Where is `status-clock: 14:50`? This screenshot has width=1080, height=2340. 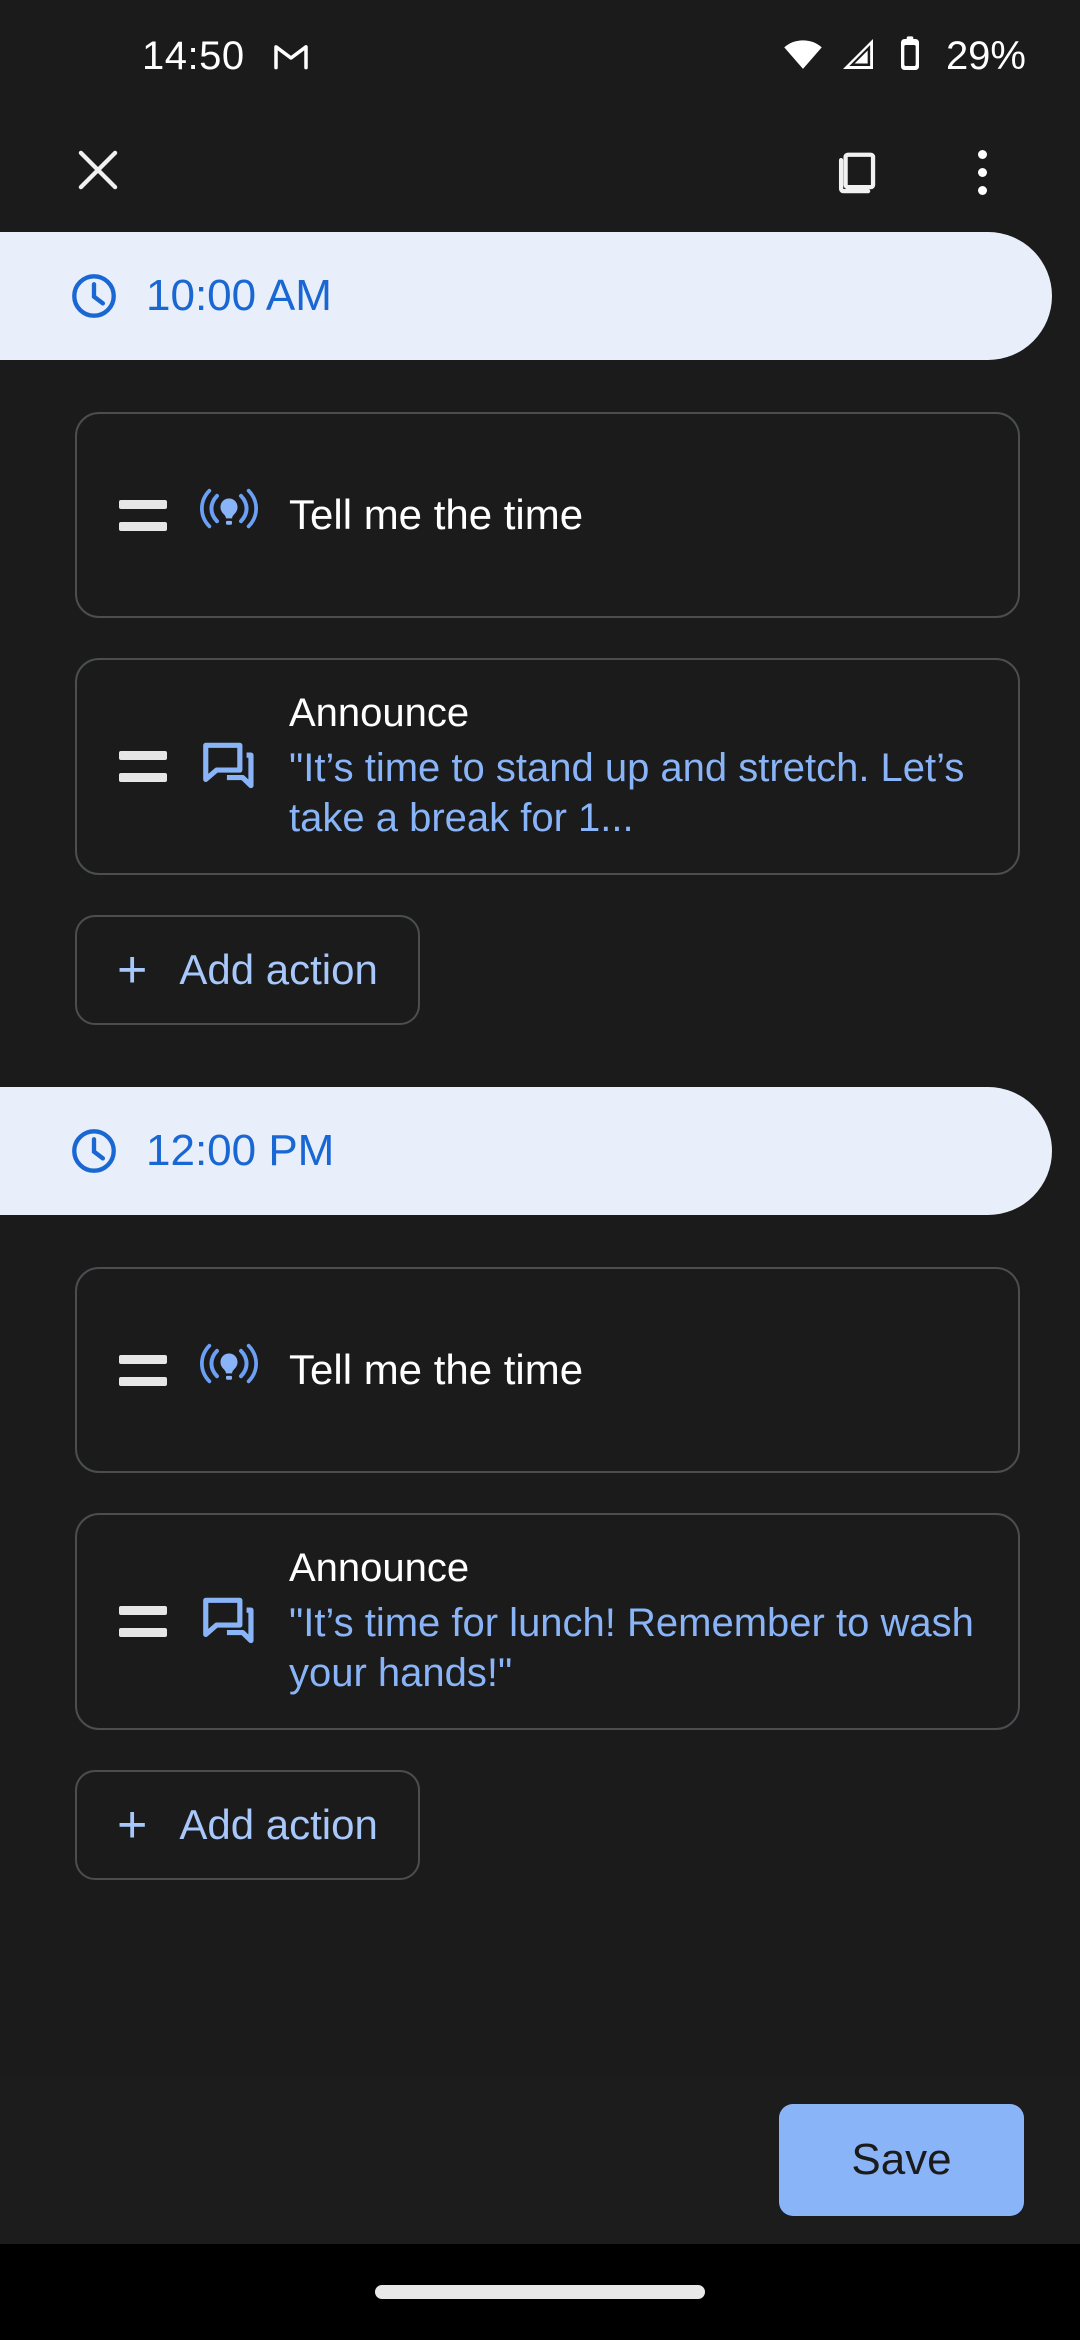 status-clock: 14:50 is located at coordinates (193, 55).